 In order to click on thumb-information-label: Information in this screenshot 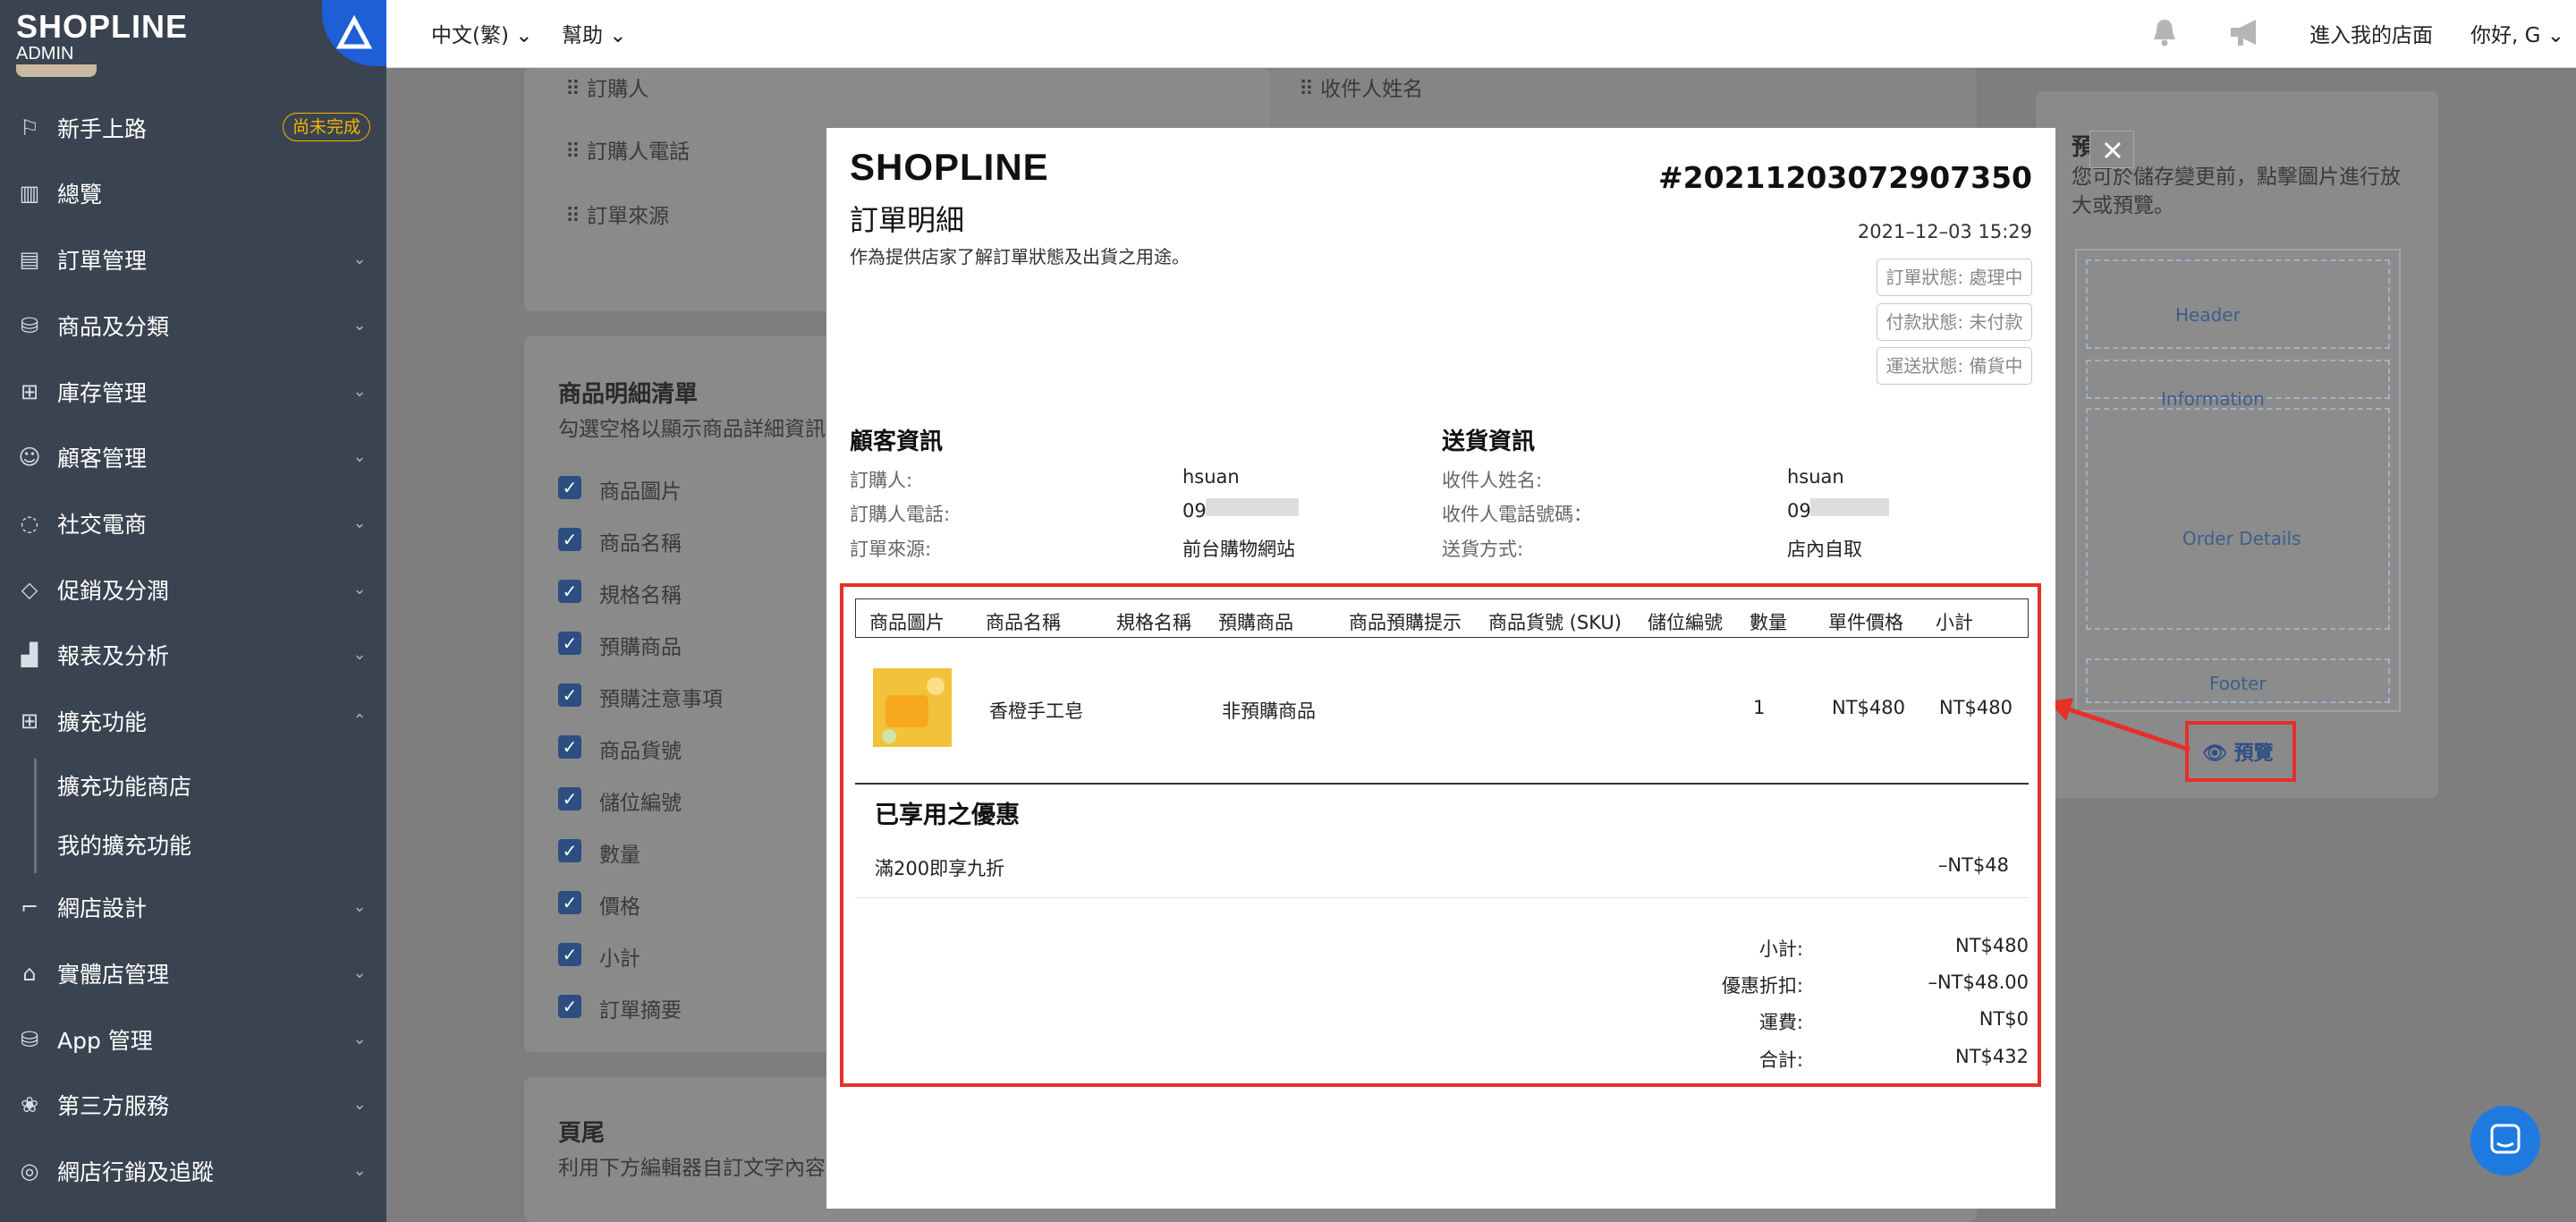, I will do `click(2213, 399)`.